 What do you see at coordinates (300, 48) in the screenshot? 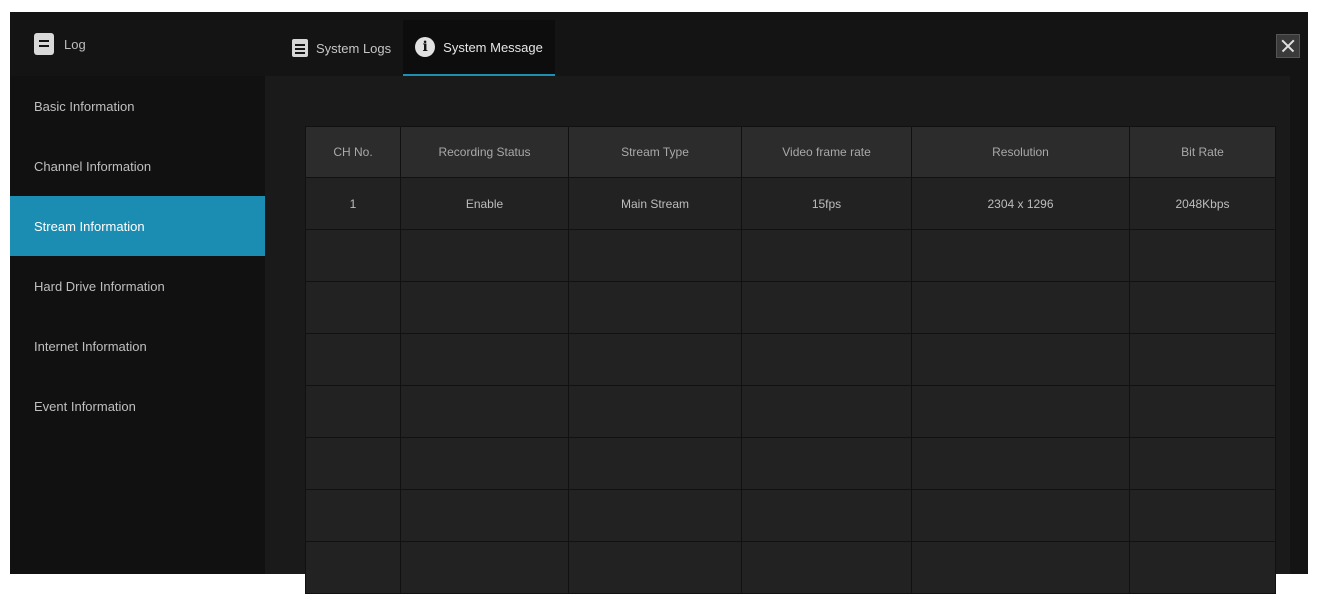
I see `document-icon` at bounding box center [300, 48].